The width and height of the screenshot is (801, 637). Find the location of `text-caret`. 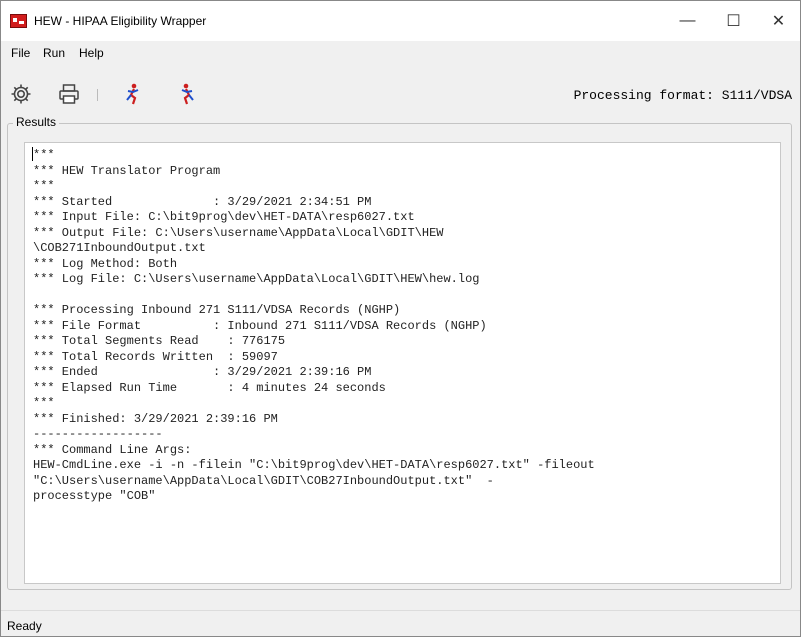

text-caret is located at coordinates (32, 154).